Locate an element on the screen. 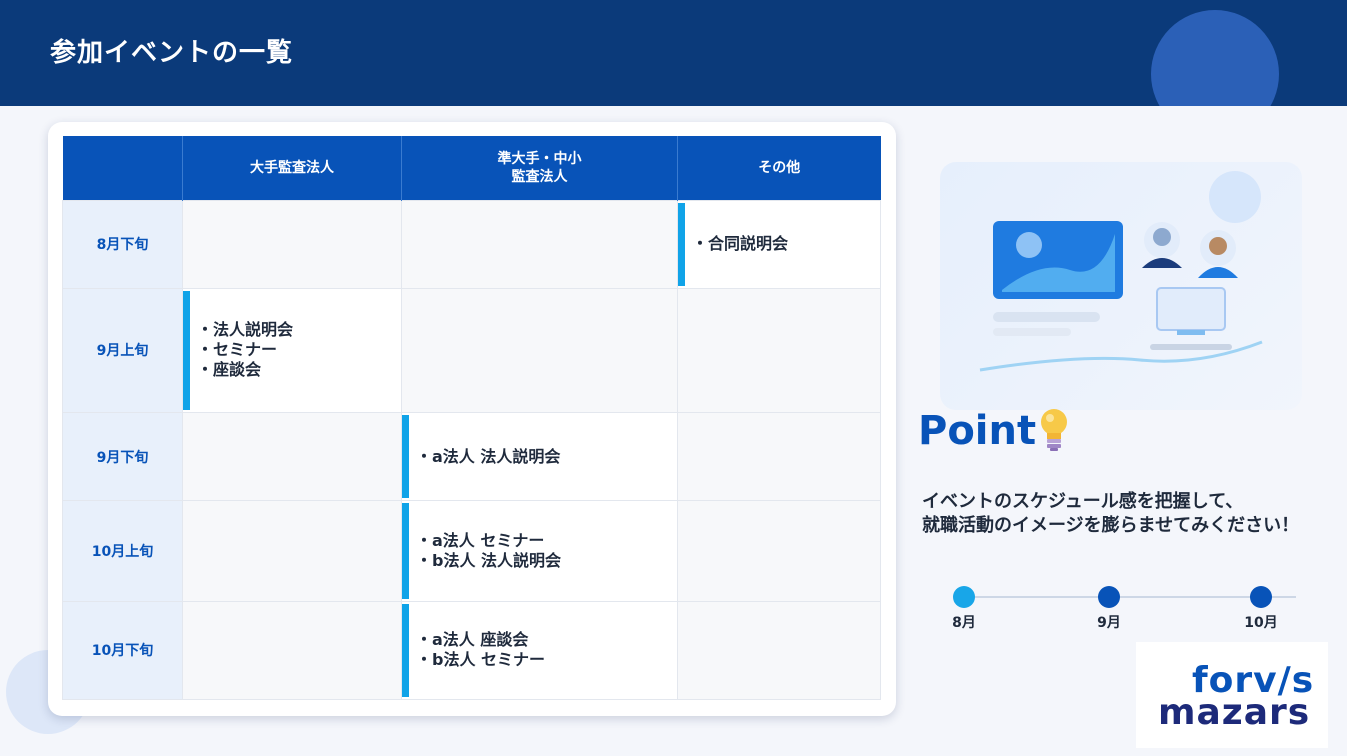 This screenshot has width=1347, height=756. header-big-firms: 大手監査法人 is located at coordinates (292, 168).